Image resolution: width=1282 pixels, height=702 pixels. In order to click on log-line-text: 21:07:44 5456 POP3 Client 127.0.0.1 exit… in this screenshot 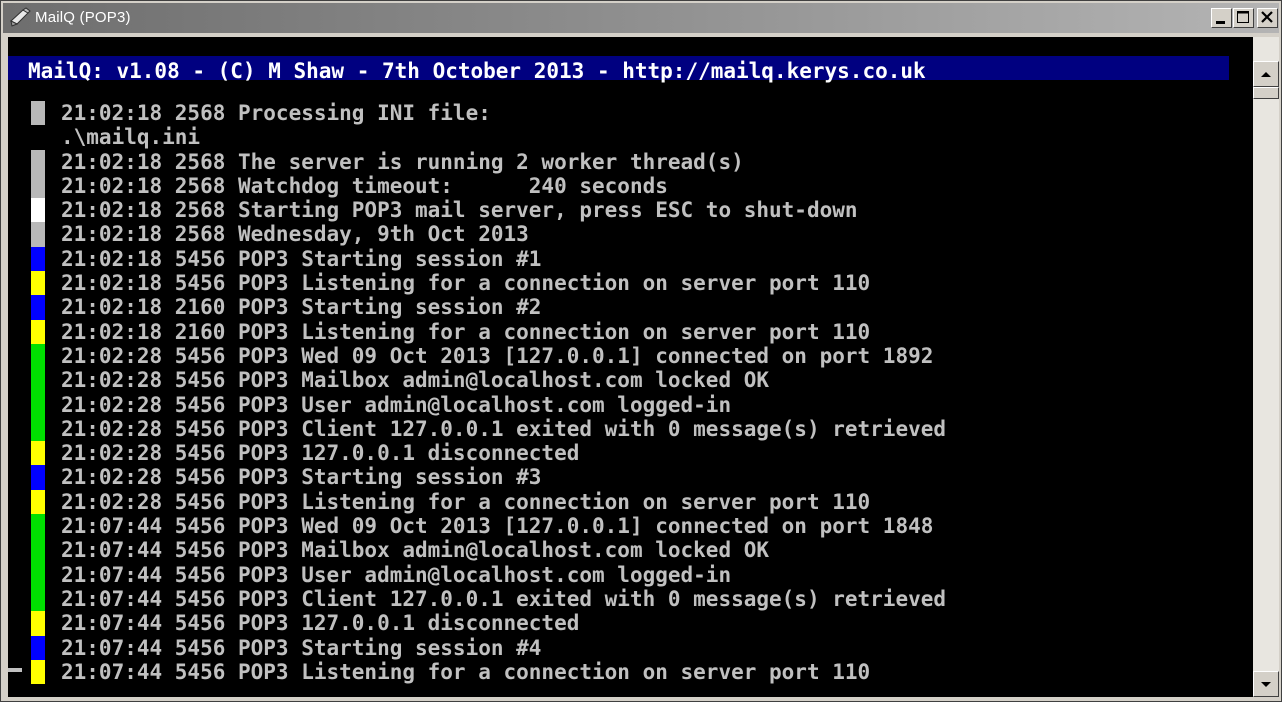, I will do `click(504, 598)`.